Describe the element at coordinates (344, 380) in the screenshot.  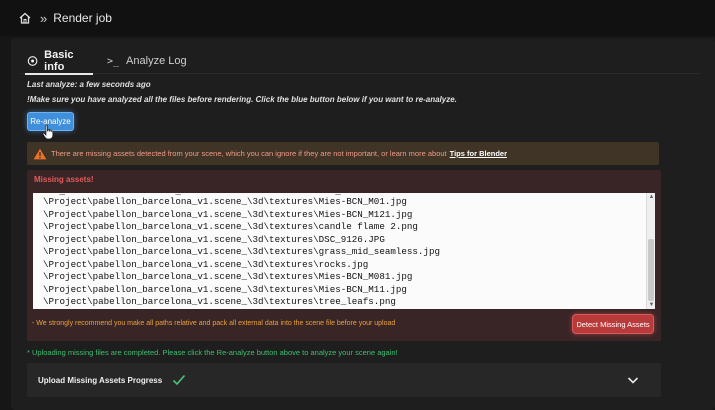
I see `upload-progress-panel: Upload Missing Assets Progress` at that location.